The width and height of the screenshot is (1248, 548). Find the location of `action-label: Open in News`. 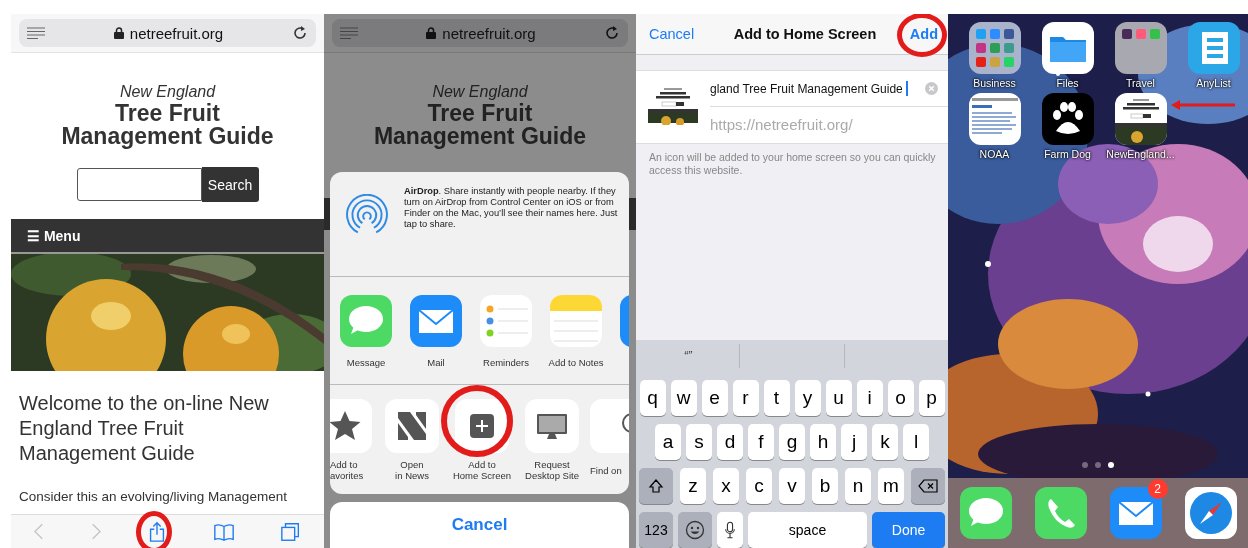

action-label: Open in News is located at coordinates (412, 470).